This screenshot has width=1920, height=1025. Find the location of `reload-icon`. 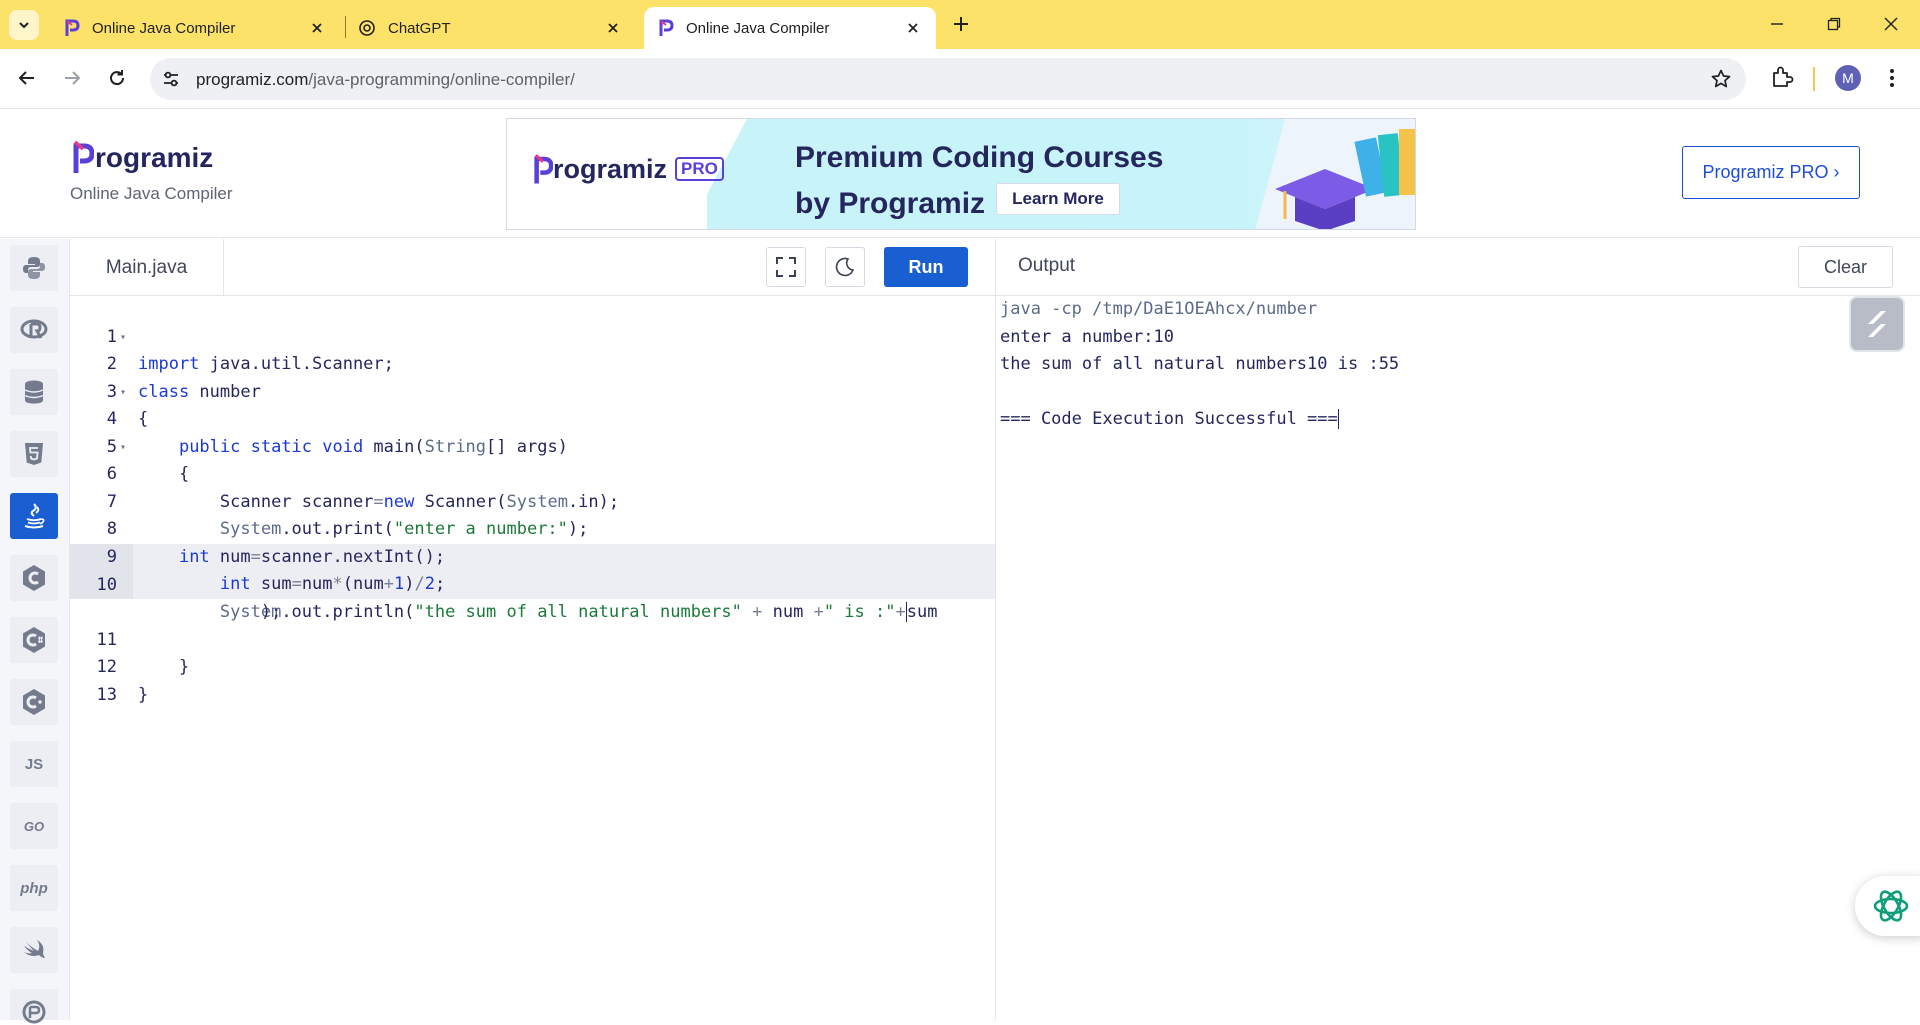

reload-icon is located at coordinates (117, 78).